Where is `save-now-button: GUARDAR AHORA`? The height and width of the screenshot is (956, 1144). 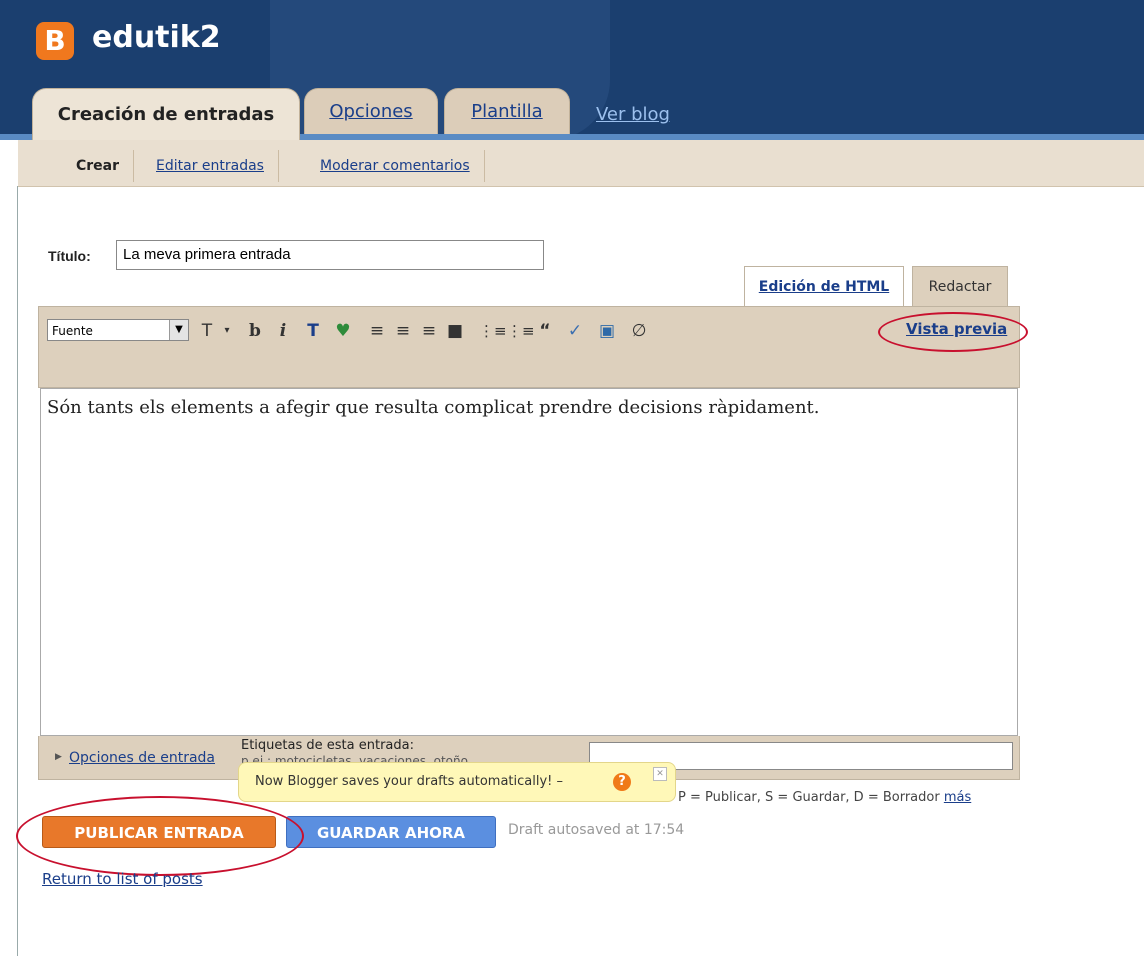
save-now-button: GUARDAR AHORA is located at coordinates (391, 832).